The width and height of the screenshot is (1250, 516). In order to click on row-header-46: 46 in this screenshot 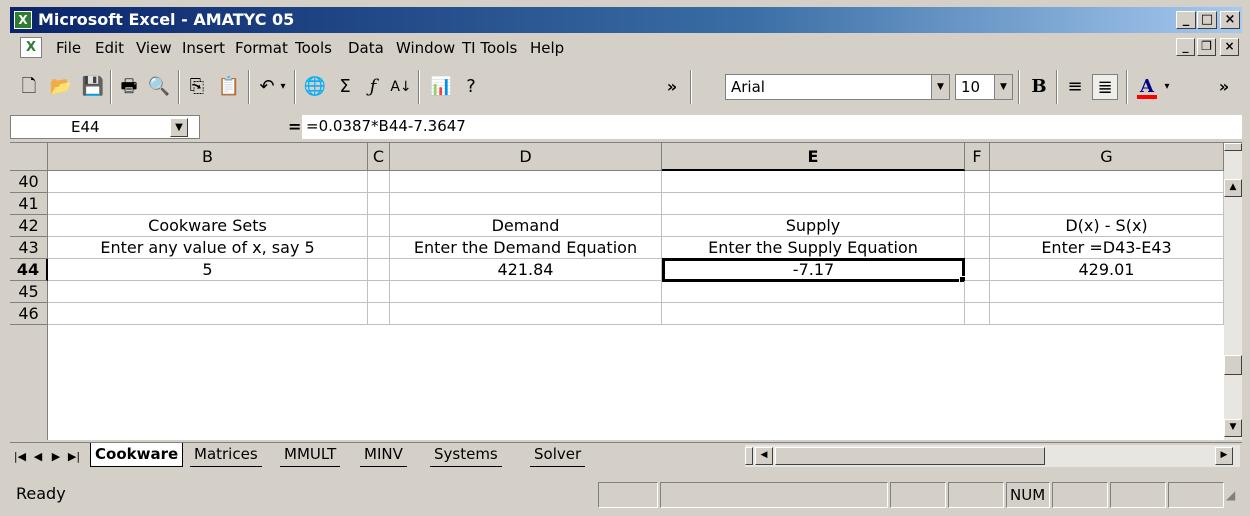, I will do `click(29, 314)`.